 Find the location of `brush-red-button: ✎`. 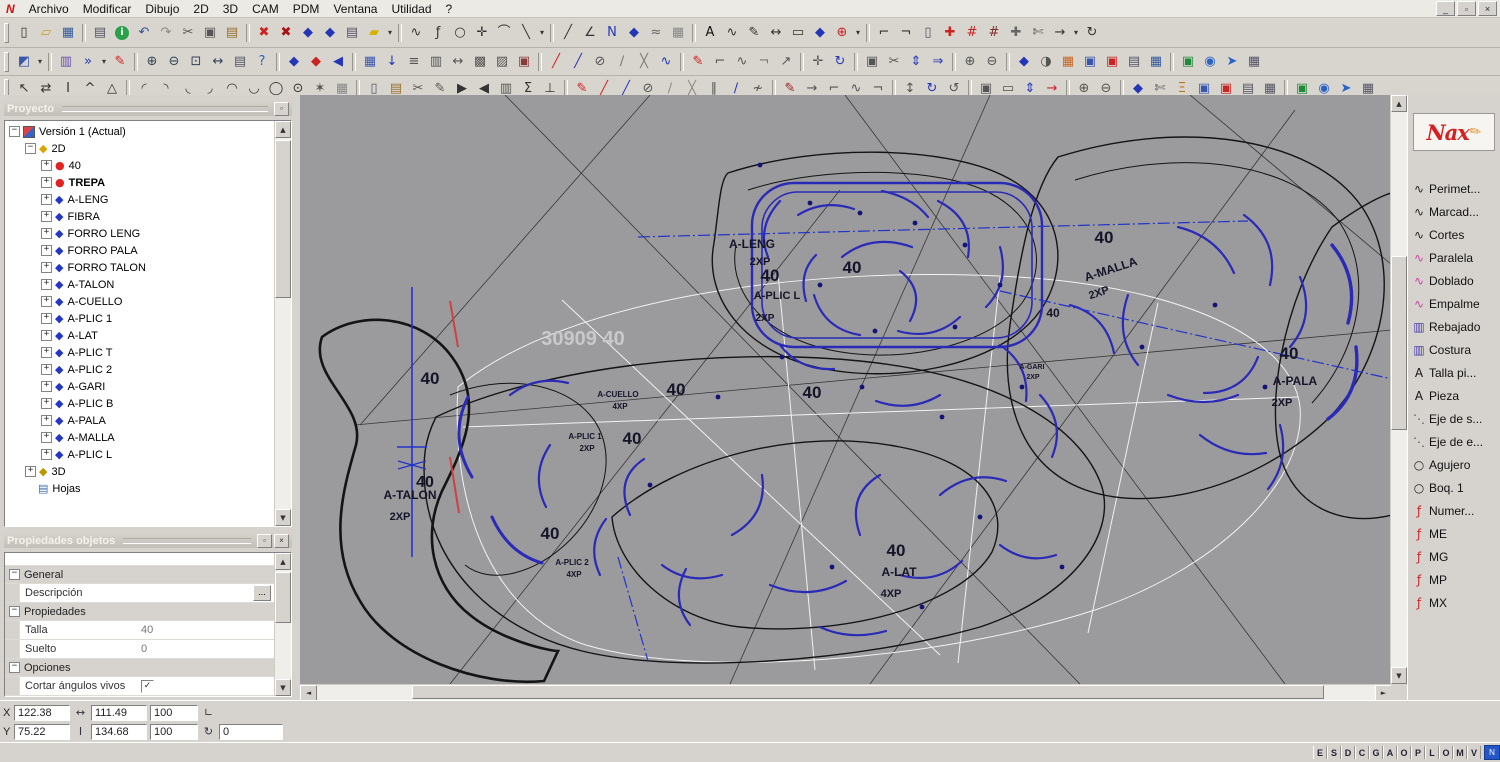

brush-red-button: ✎ is located at coordinates (120, 62).